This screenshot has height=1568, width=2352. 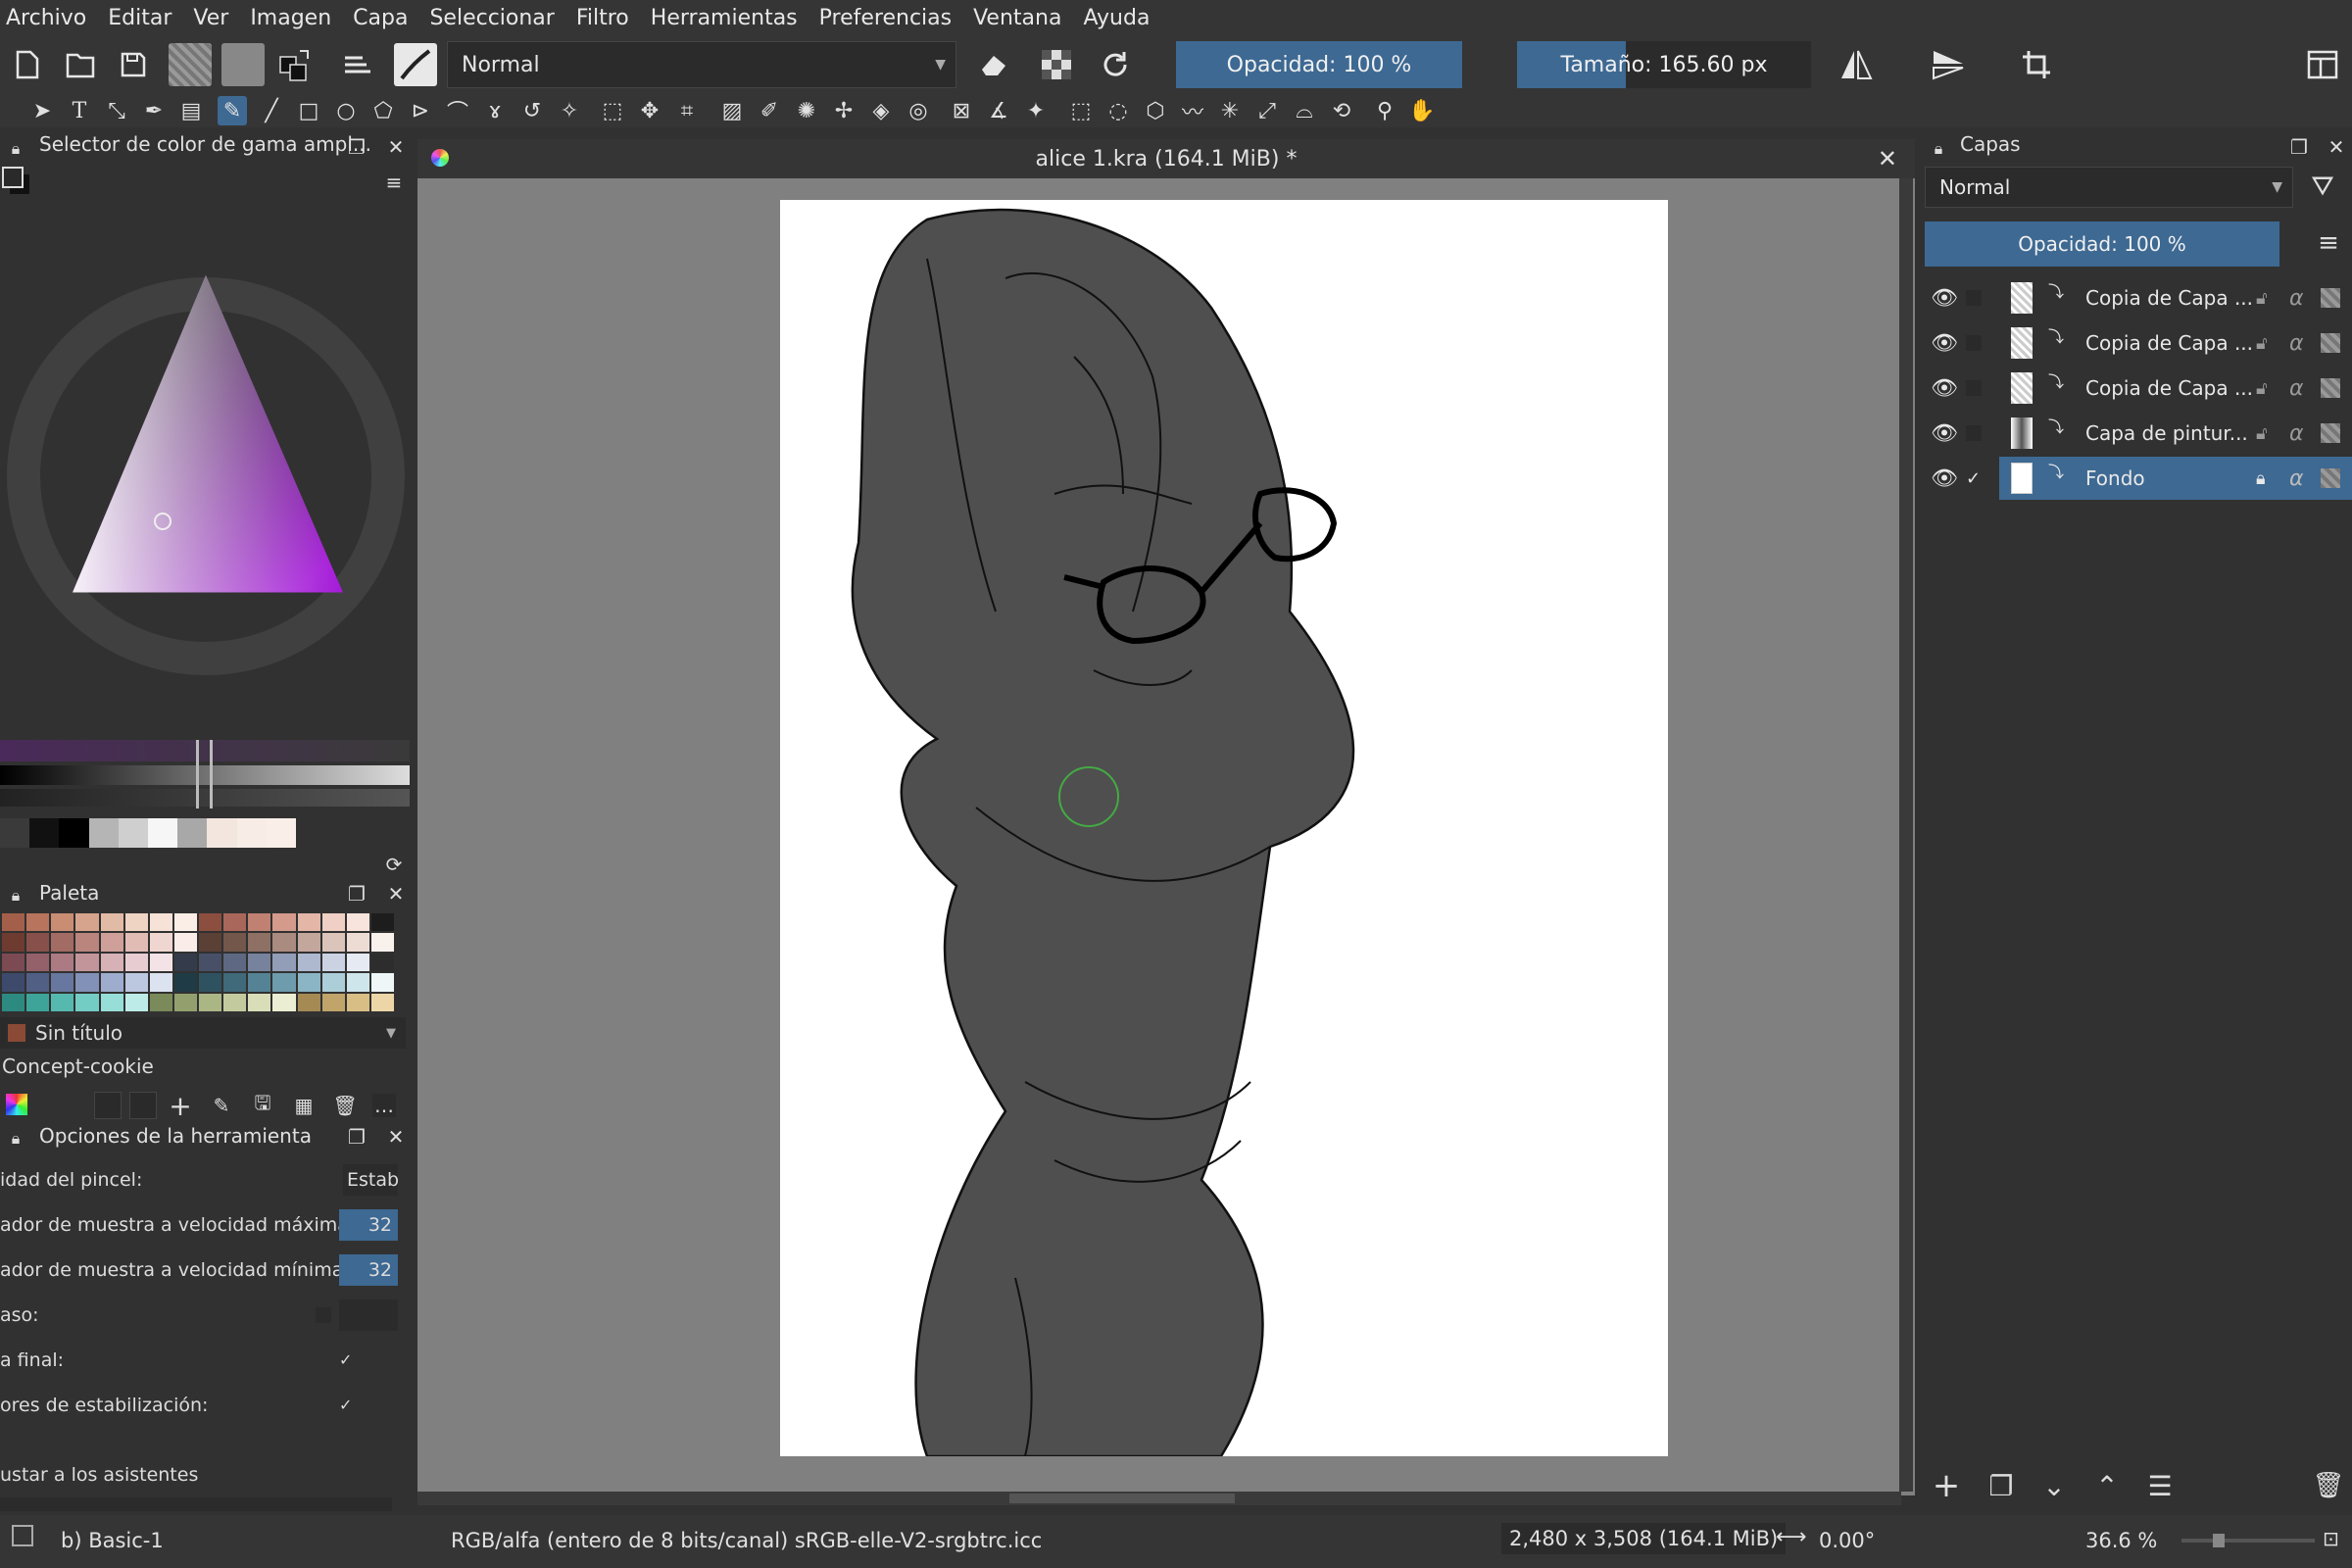 I want to click on fg-chip, so click(x=108, y=1105).